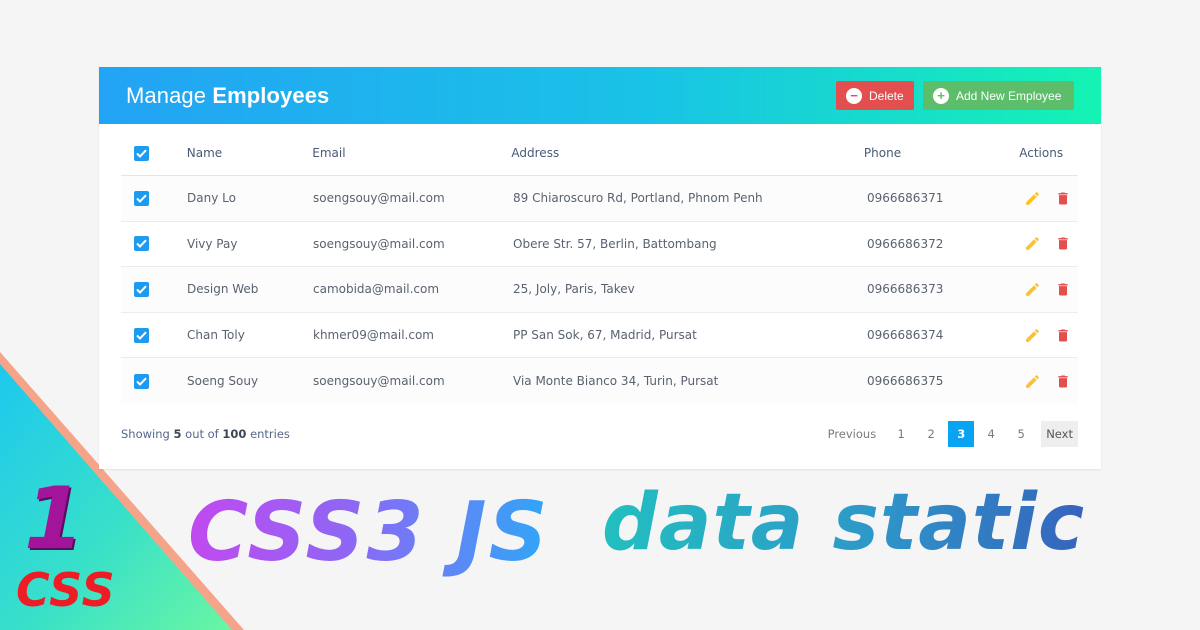 The image size is (1200, 630). What do you see at coordinates (154, 153) in the screenshot?
I see `select-all-cell` at bounding box center [154, 153].